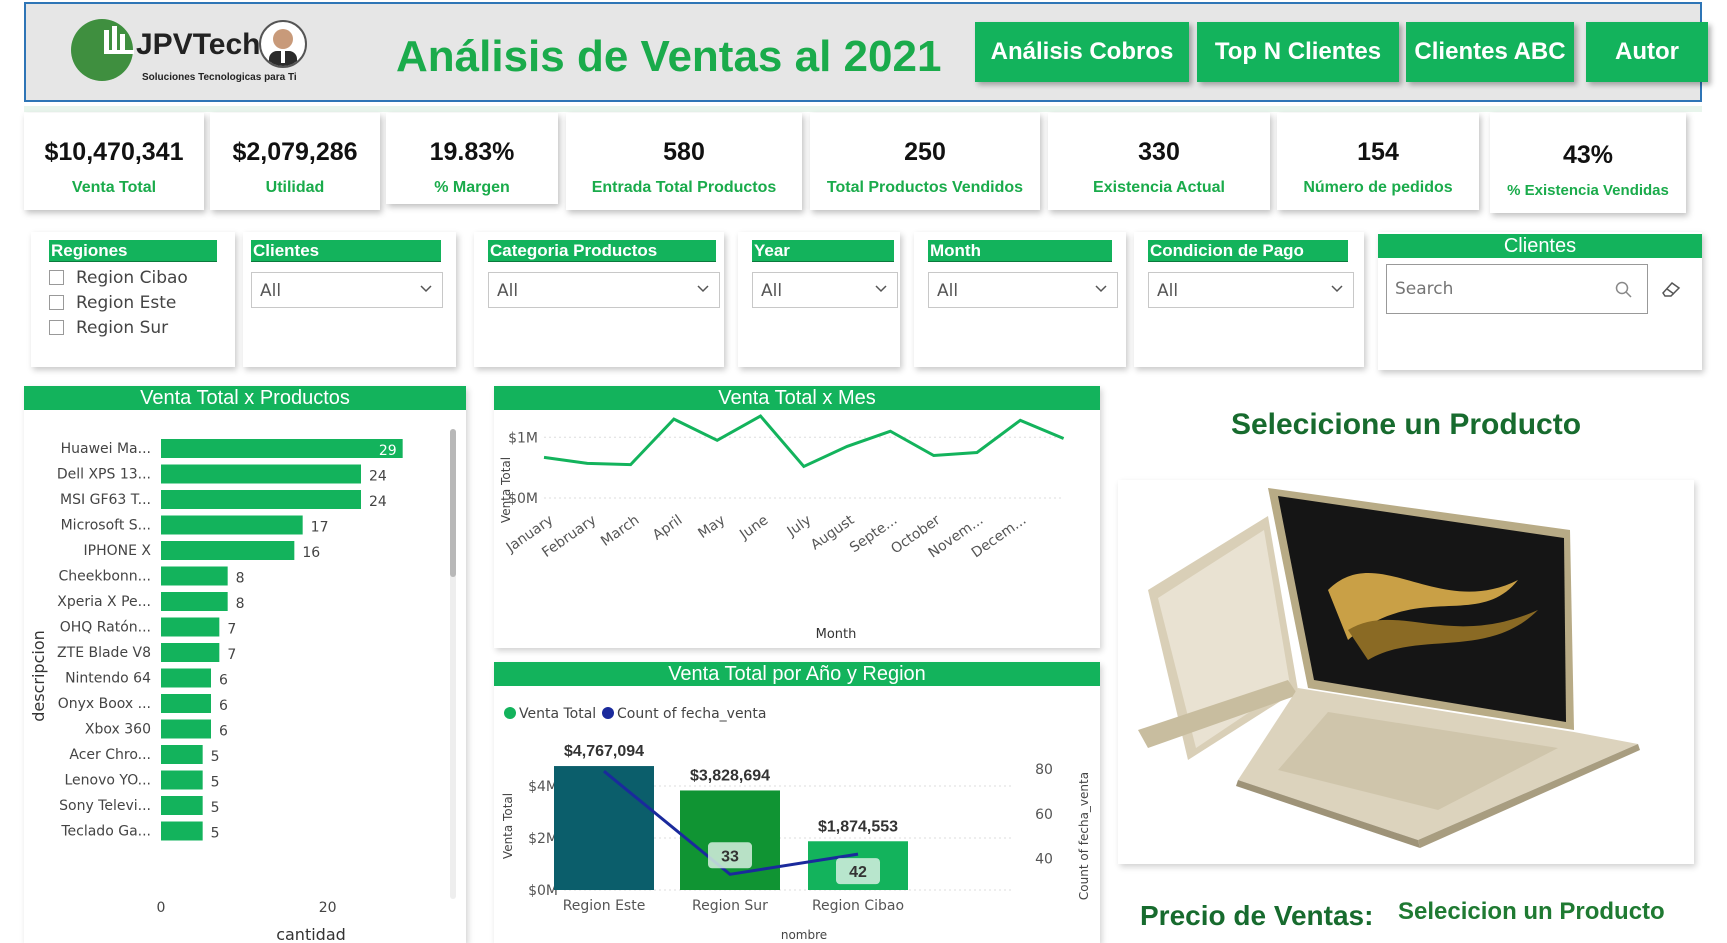 Image resolution: width=1727 pixels, height=943 pixels. I want to click on kpi-value: 19.83%, so click(472, 152).